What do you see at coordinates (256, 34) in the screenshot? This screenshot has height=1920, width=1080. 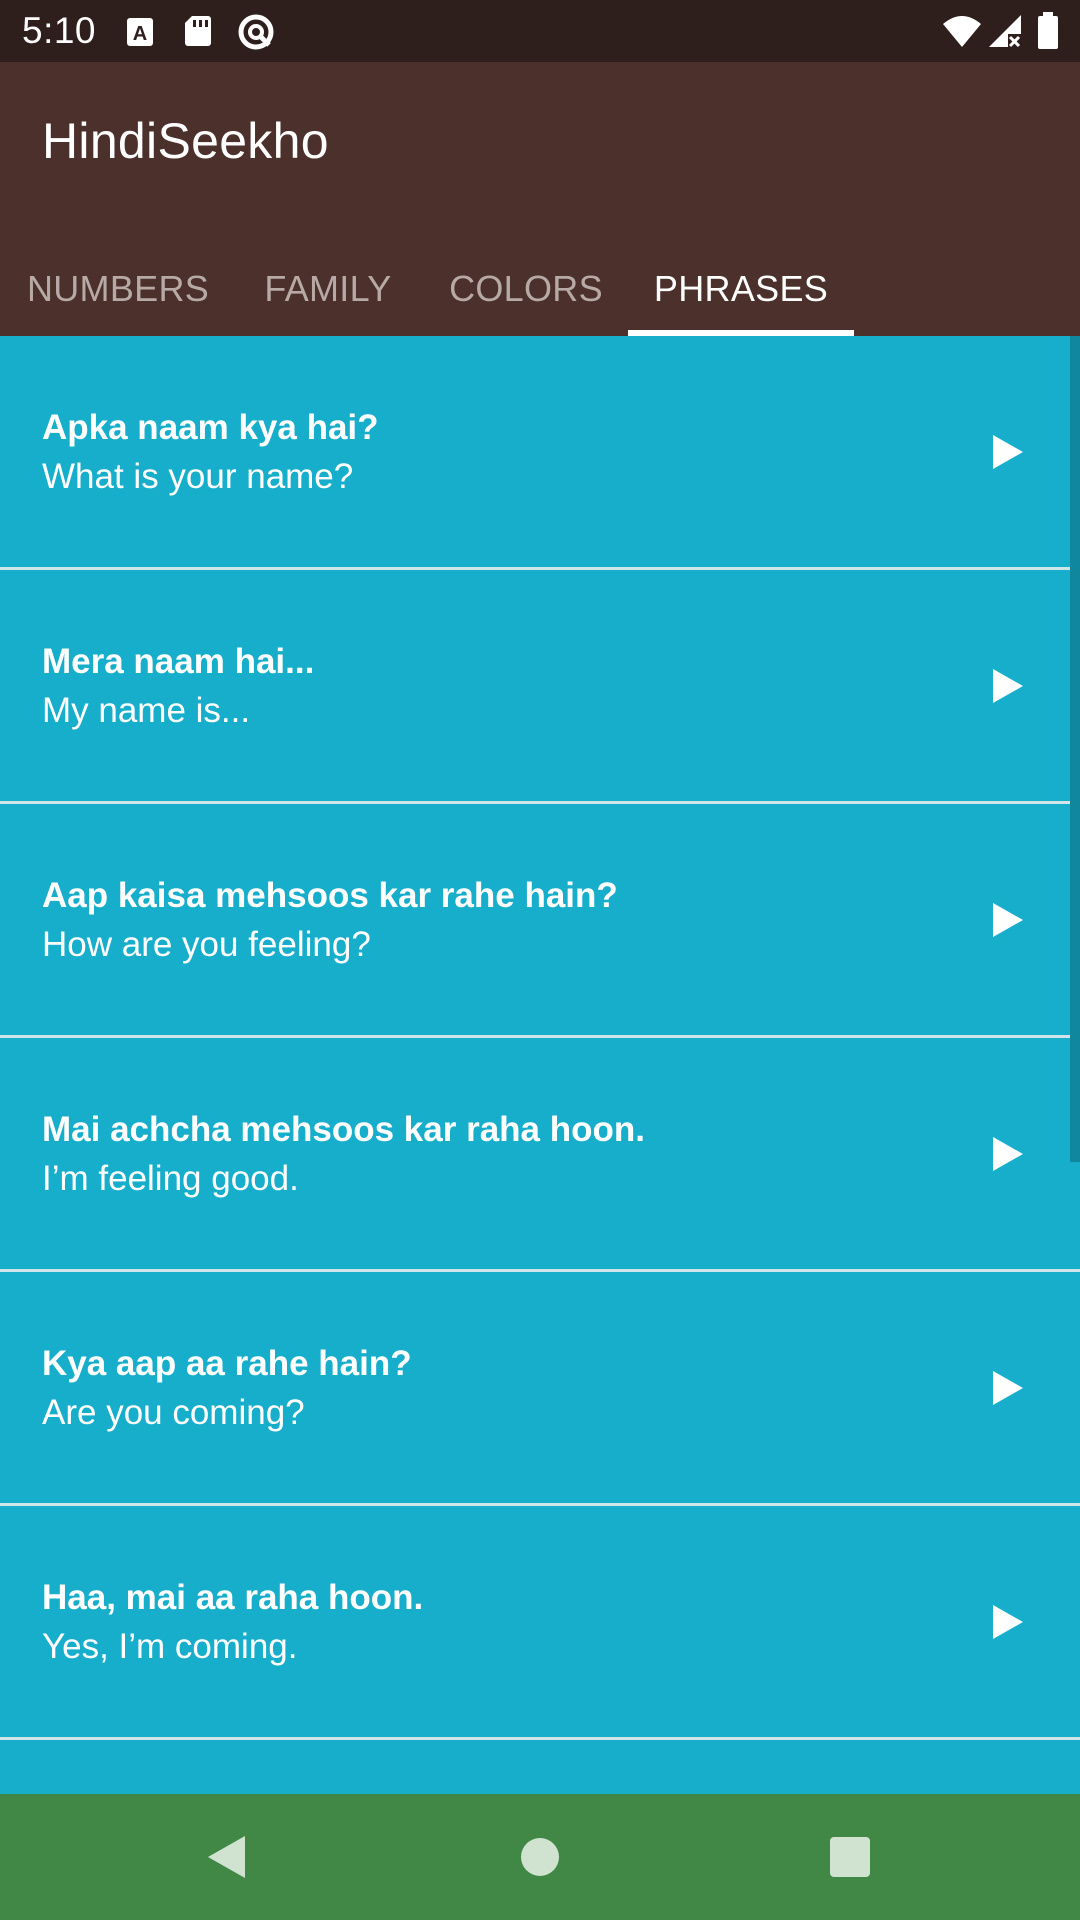 I see `at-sign-icon` at bounding box center [256, 34].